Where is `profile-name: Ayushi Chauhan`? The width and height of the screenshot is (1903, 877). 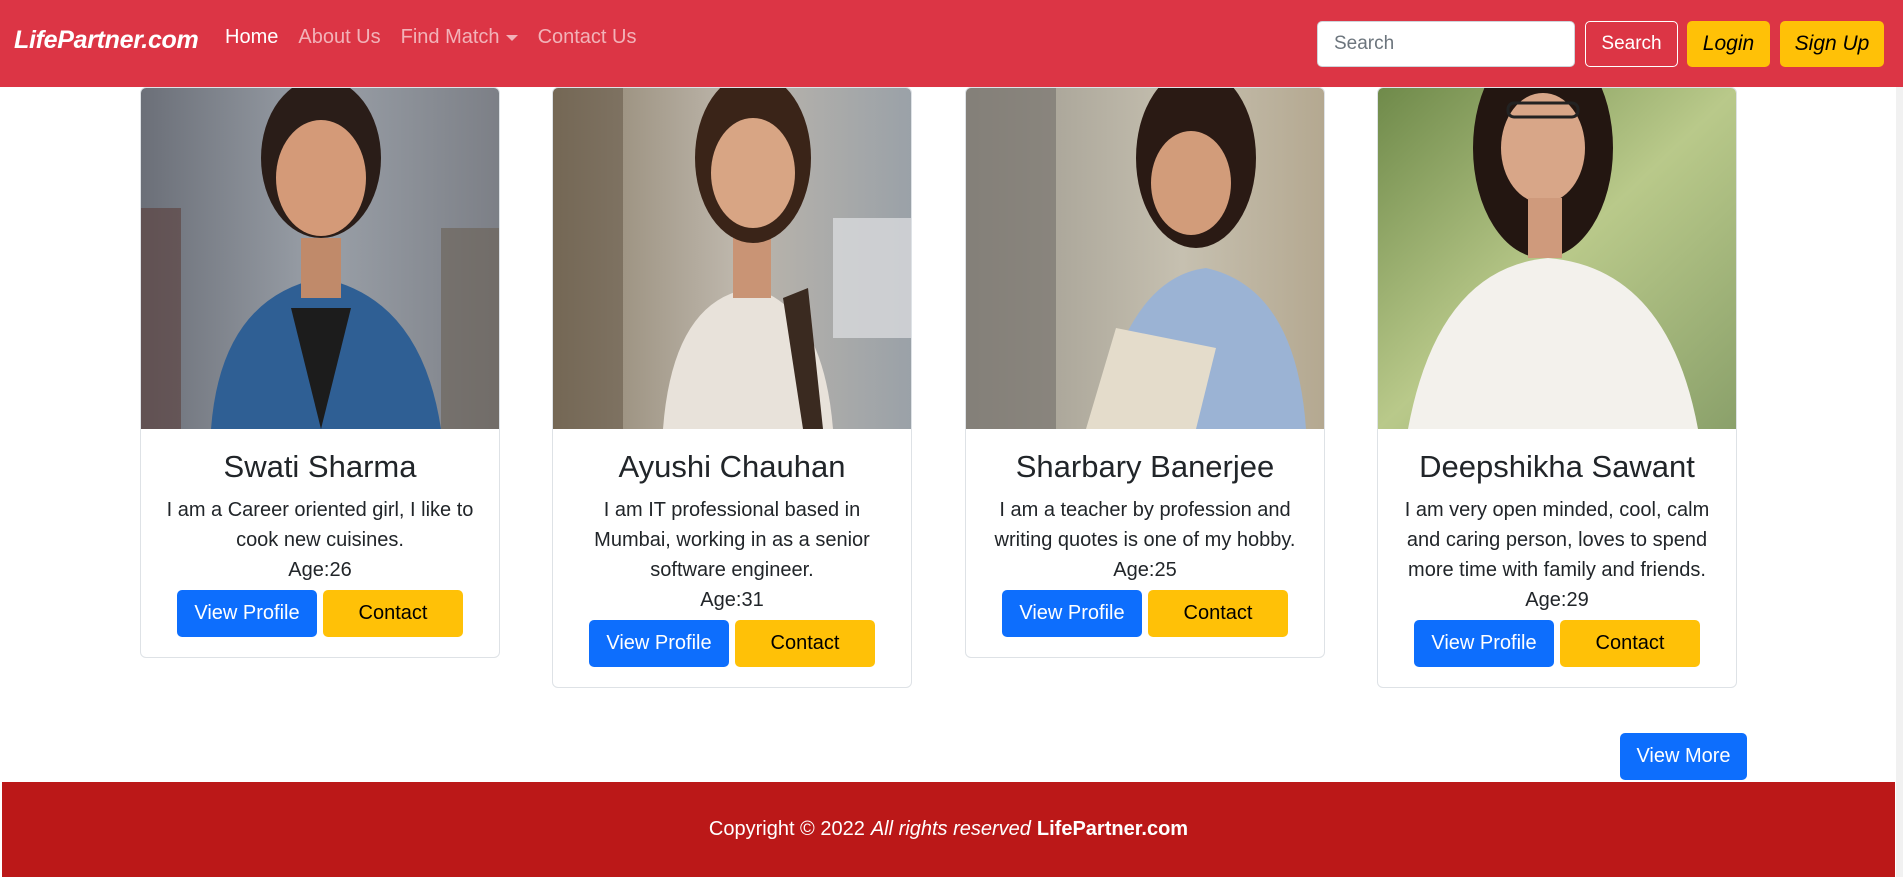 profile-name: Ayushi Chauhan is located at coordinates (732, 466).